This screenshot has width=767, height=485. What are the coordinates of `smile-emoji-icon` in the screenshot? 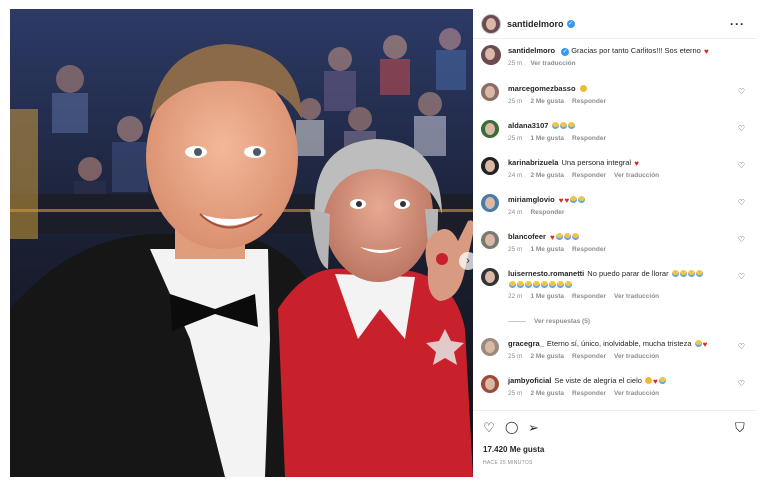 It's located at (583, 88).